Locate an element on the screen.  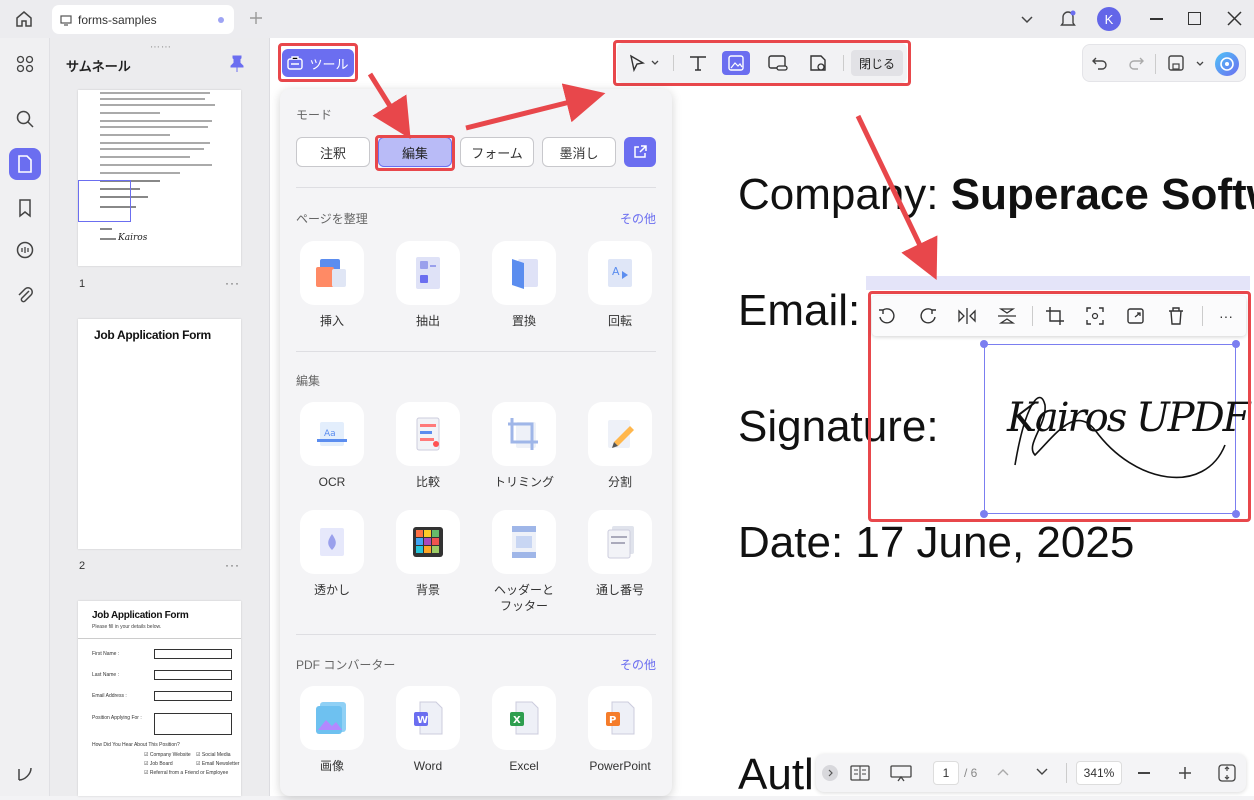
previous-page-icon is located at coordinates (1003, 772).